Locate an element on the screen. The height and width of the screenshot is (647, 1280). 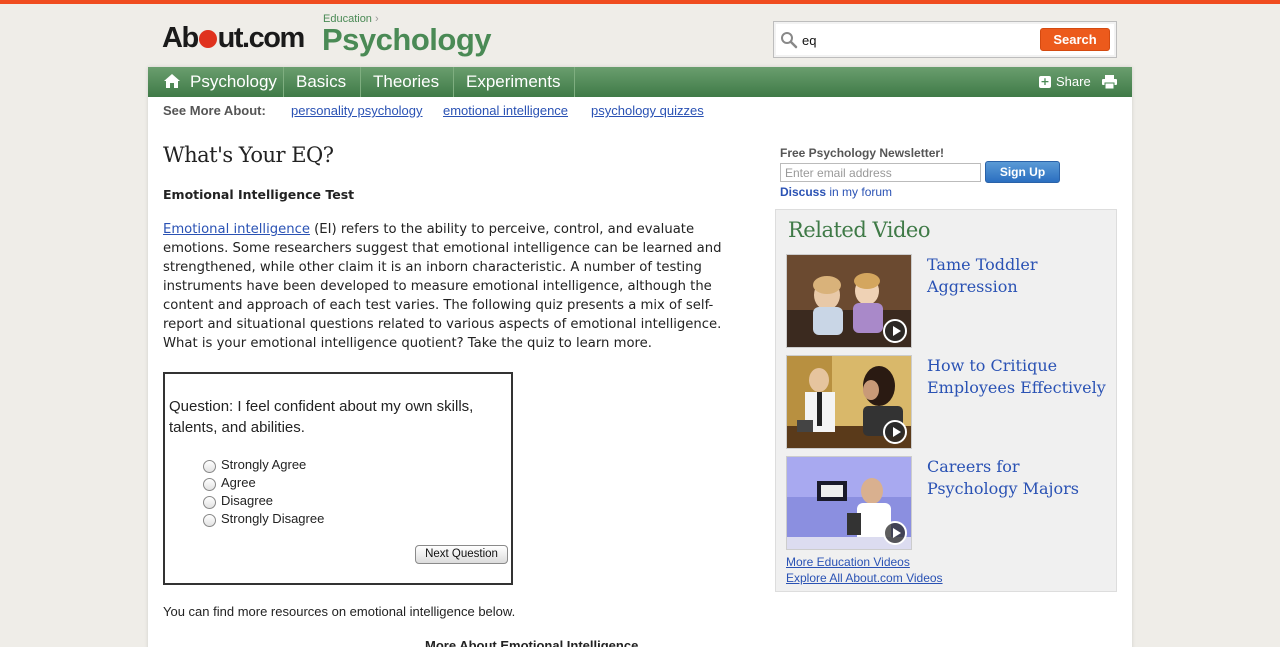
article-subhead: Emotional Intelligence Test is located at coordinates (259, 194).